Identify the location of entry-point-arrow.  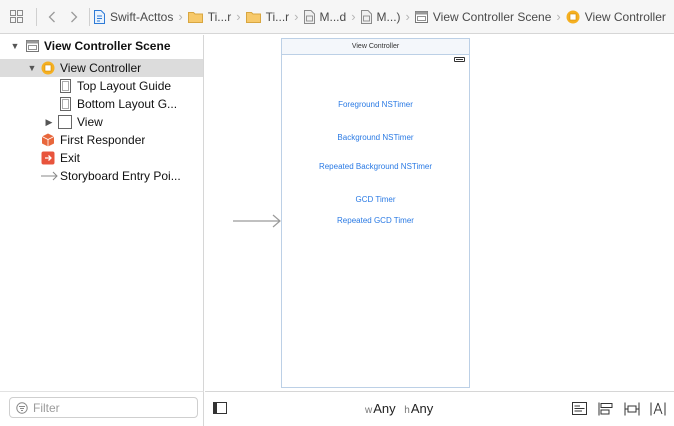
(258, 221).